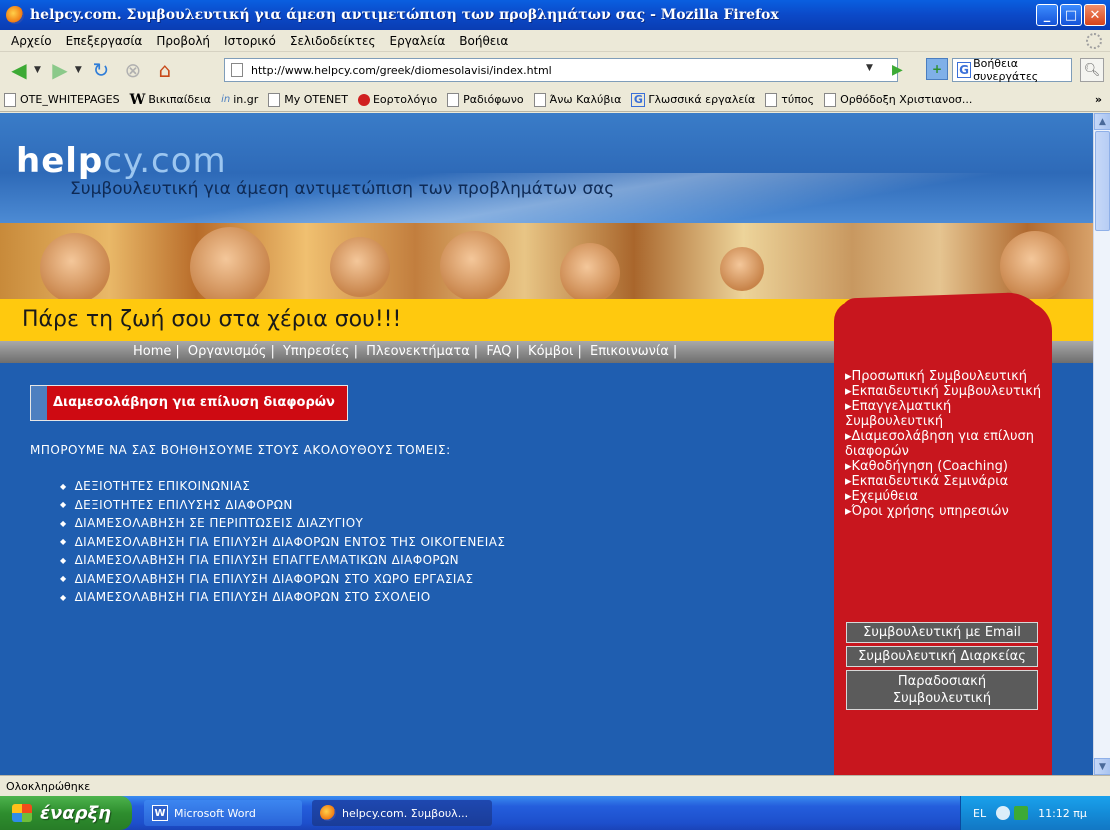 The image size is (1110, 830). What do you see at coordinates (693, 99) in the screenshot?
I see `bookmark-glossika-ergaleia: G Γλωσσικά εργαλεία` at bounding box center [693, 99].